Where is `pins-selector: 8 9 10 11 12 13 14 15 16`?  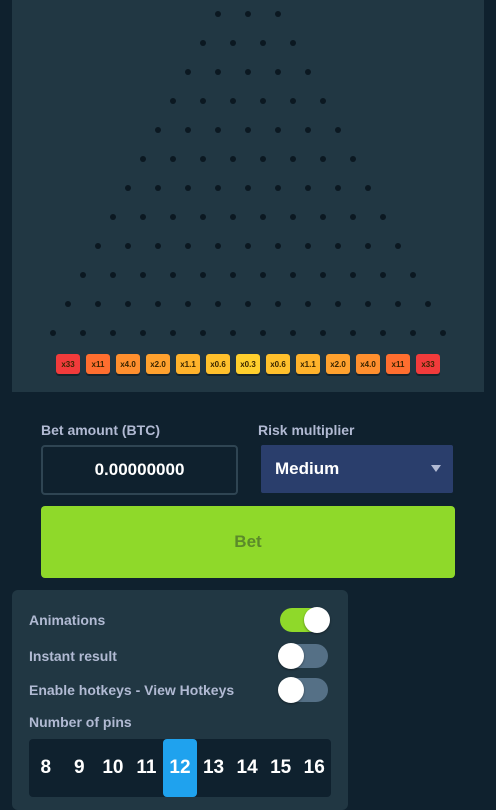
pins-selector: 8 9 10 11 12 13 14 15 16 is located at coordinates (180, 768).